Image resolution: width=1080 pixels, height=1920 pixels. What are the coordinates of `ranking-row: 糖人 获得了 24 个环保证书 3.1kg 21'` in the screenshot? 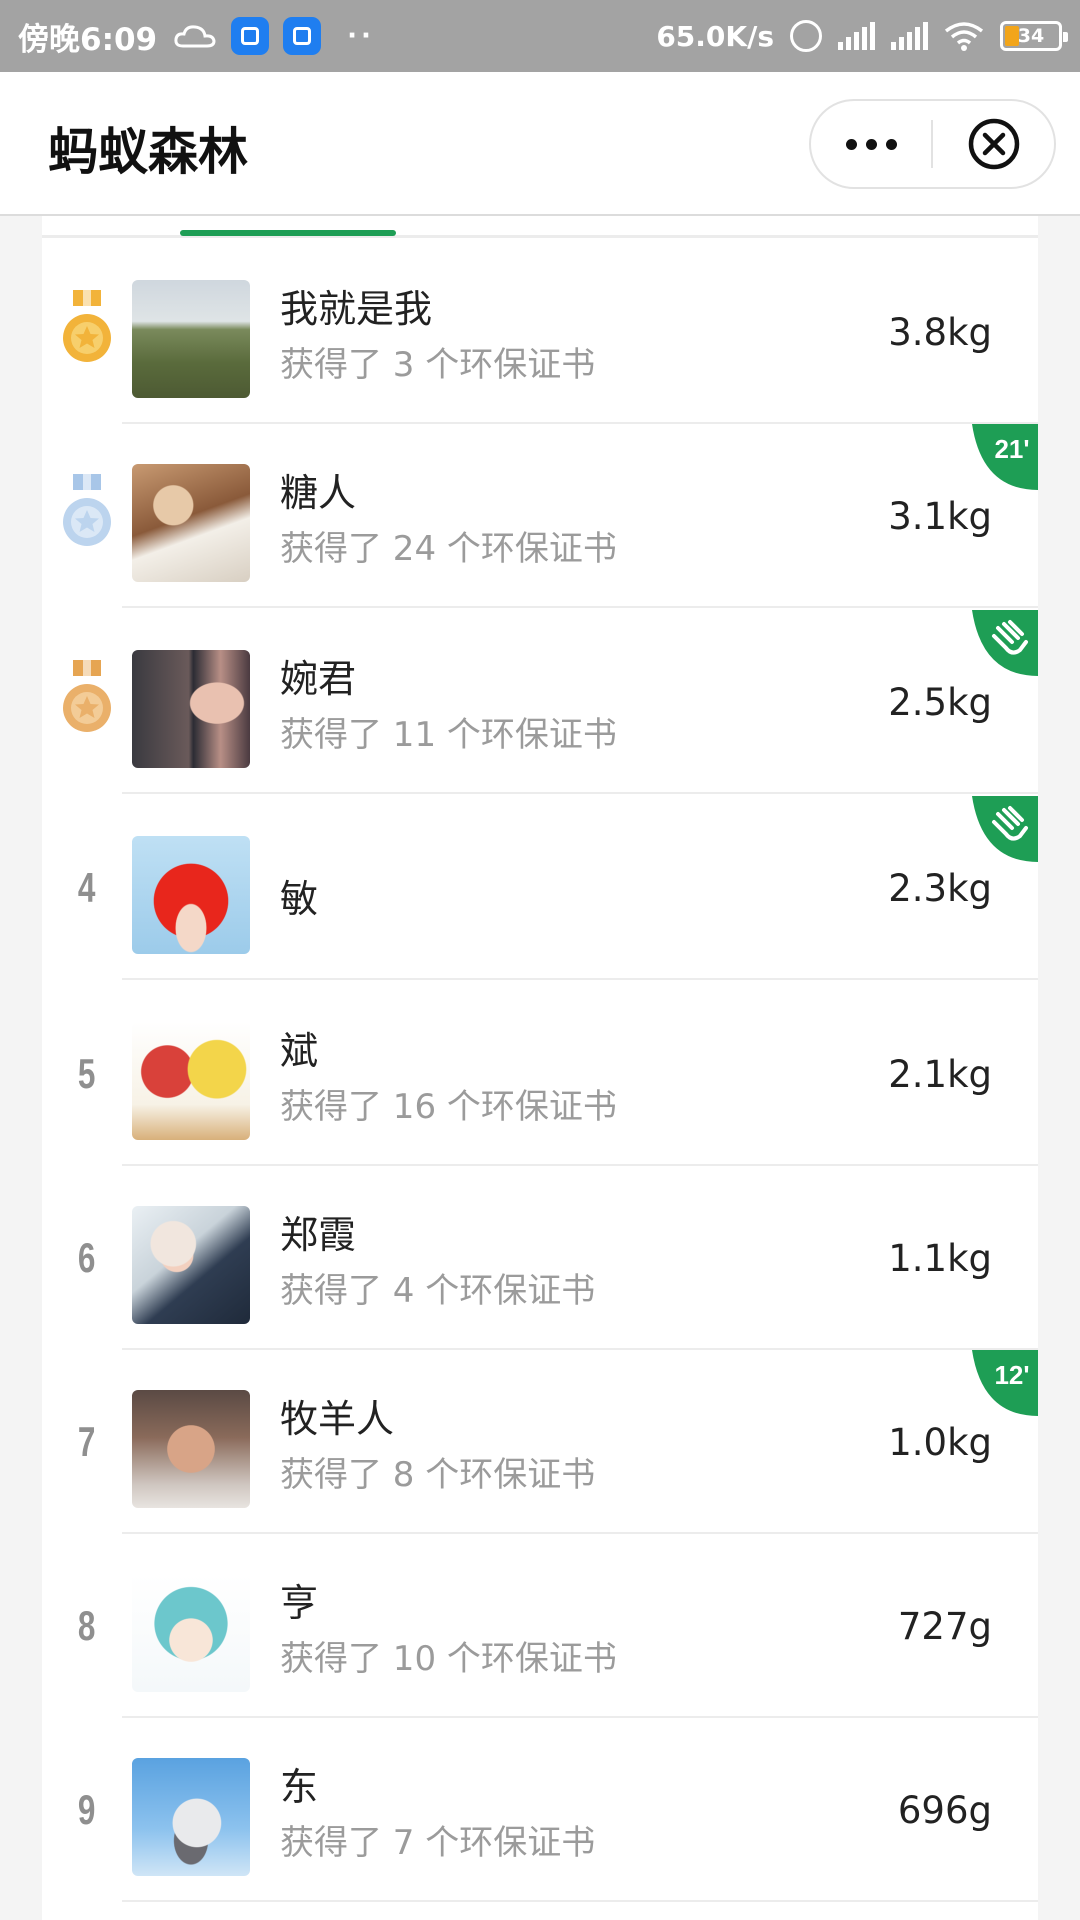 It's located at (540, 516).